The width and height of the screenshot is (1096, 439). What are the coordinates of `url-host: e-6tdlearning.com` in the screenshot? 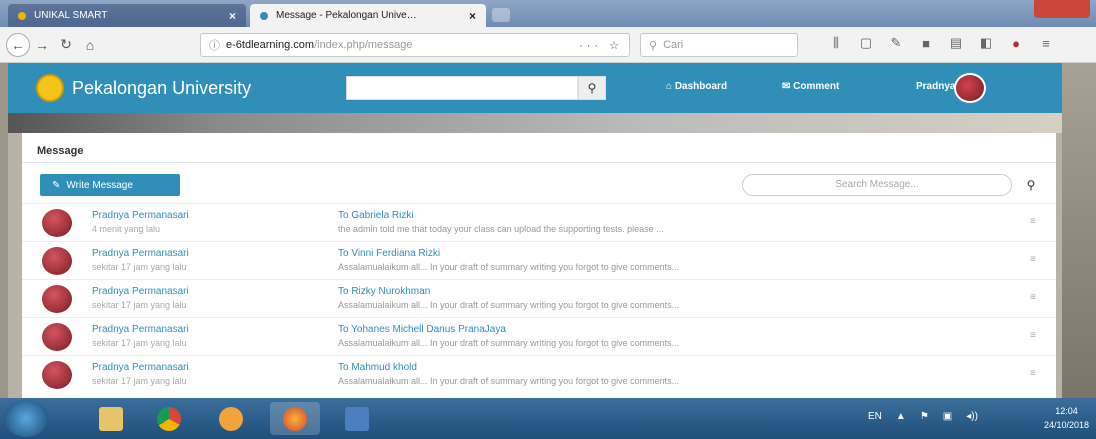 It's located at (270, 45).